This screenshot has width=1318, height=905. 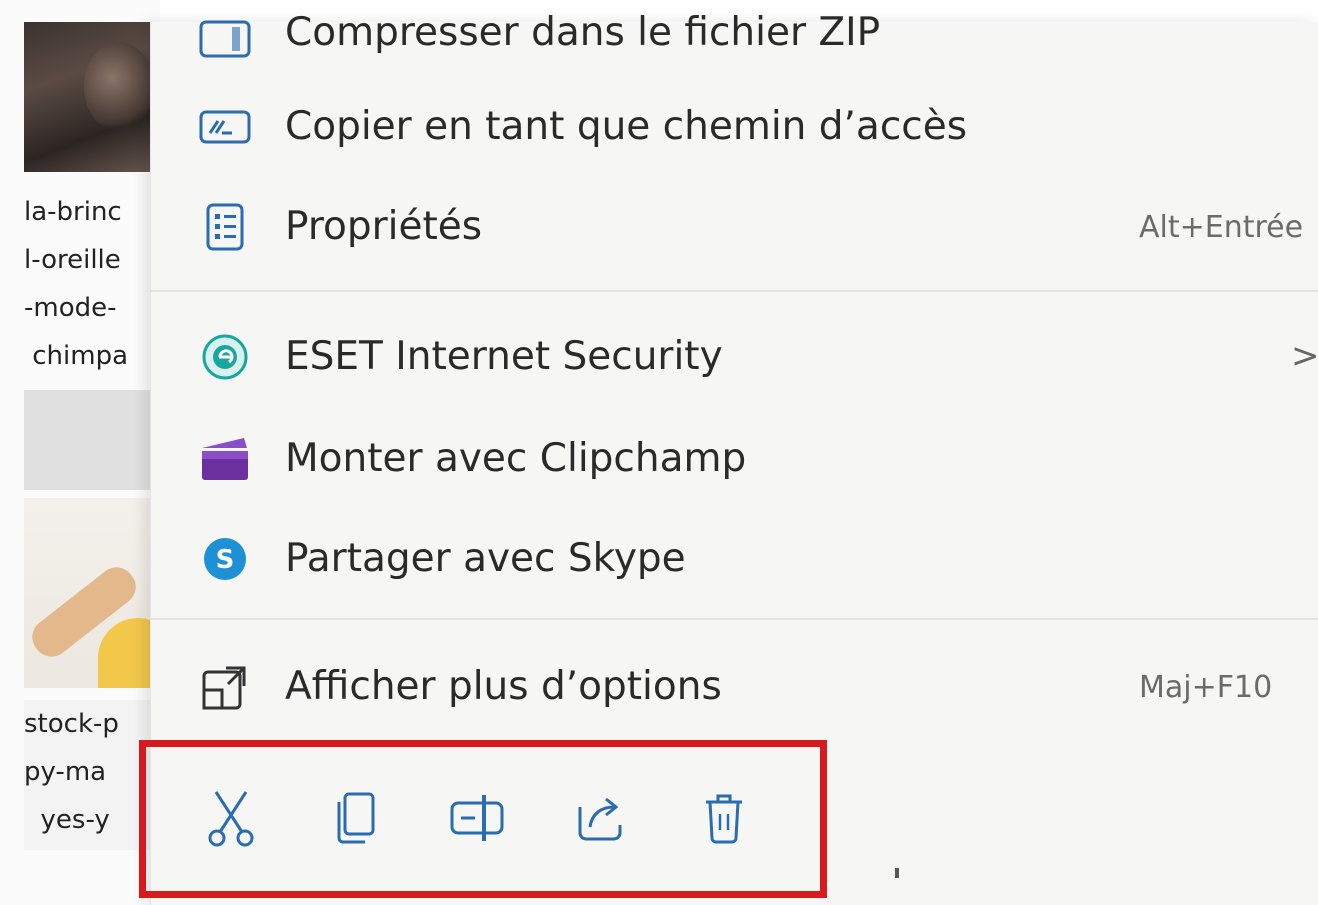 What do you see at coordinates (503, 686) in the screenshot?
I see `menu-item-label: Afficher plus d’options` at bounding box center [503, 686].